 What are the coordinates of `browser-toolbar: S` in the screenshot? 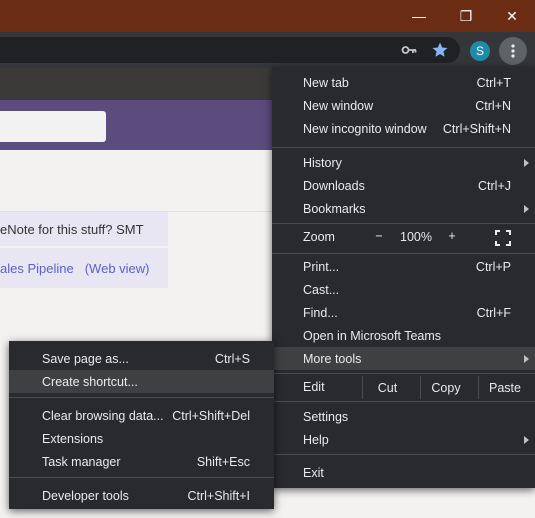 It's located at (267, 50).